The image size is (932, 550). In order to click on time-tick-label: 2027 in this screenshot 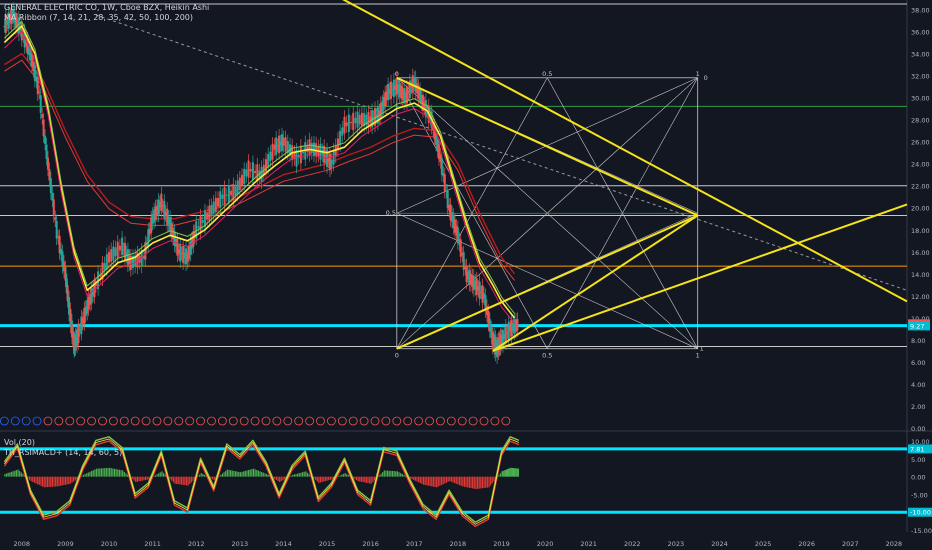, I will do `click(850, 544)`.